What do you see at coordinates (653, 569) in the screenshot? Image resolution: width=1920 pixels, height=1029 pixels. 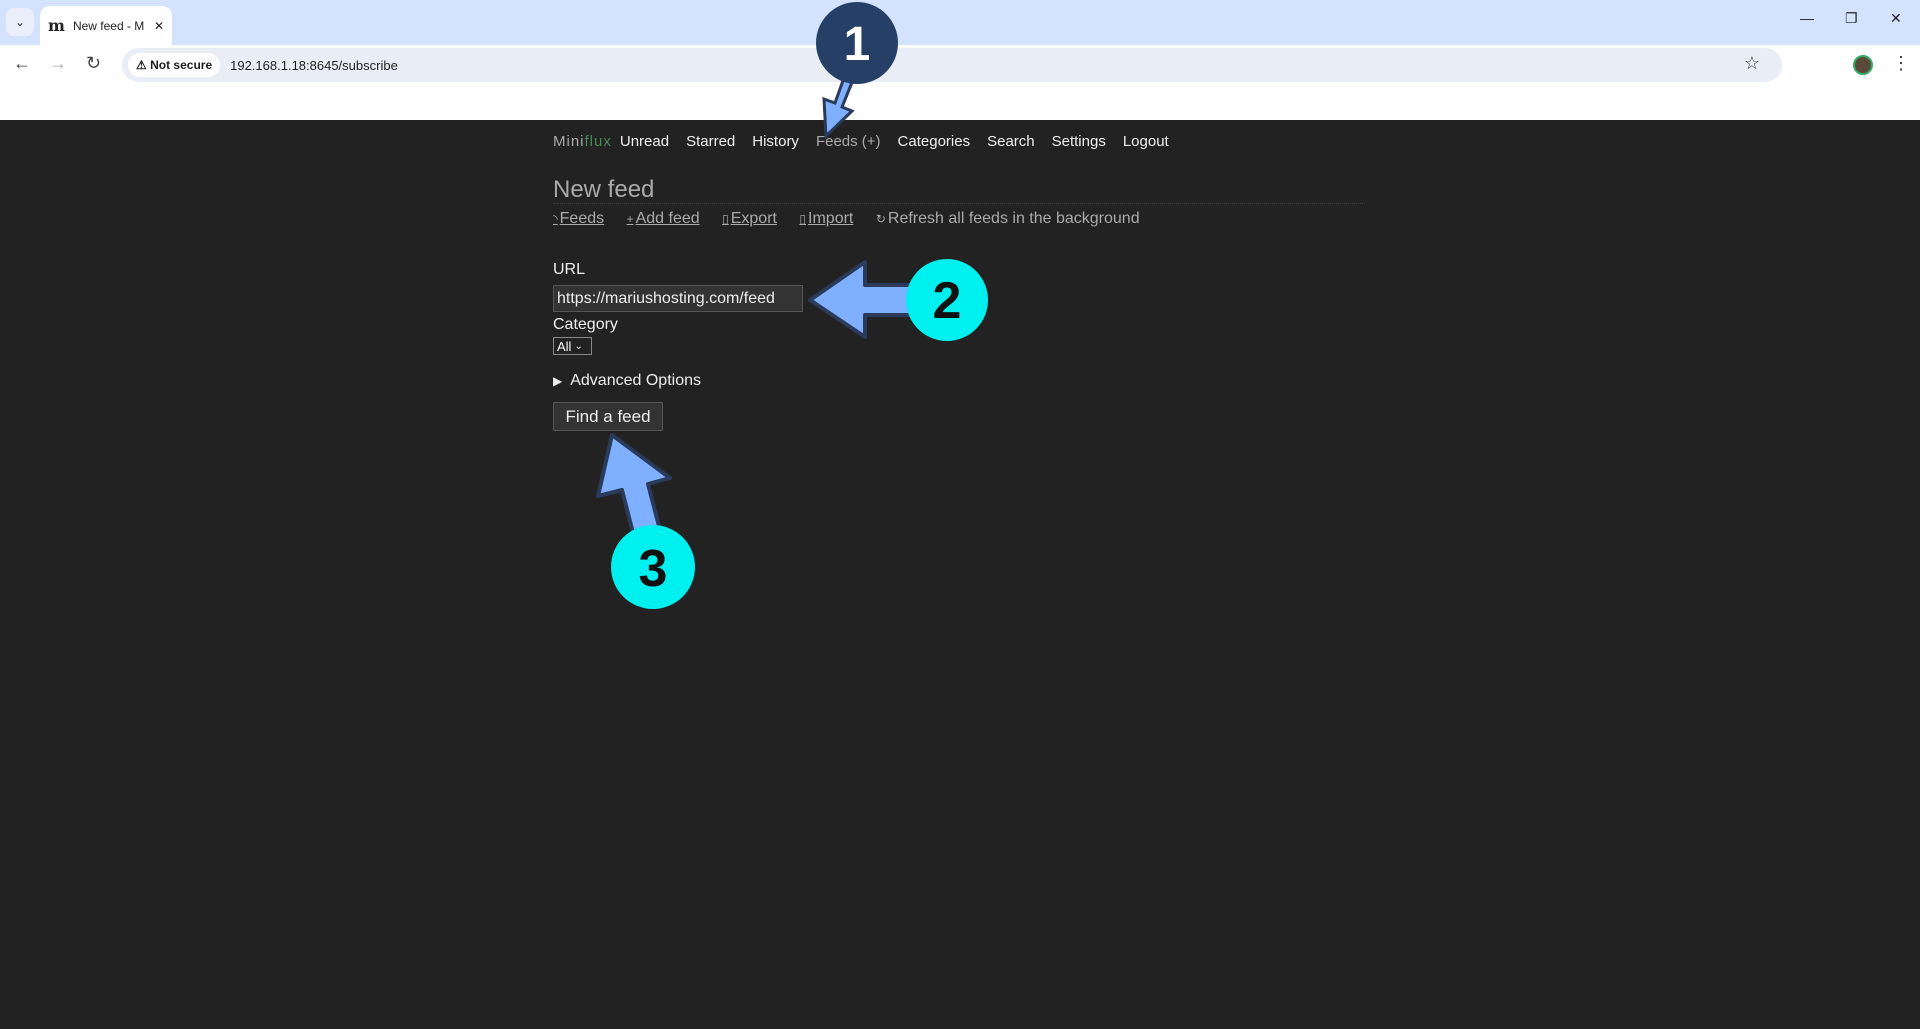 I see `step-number-3: 3` at bounding box center [653, 569].